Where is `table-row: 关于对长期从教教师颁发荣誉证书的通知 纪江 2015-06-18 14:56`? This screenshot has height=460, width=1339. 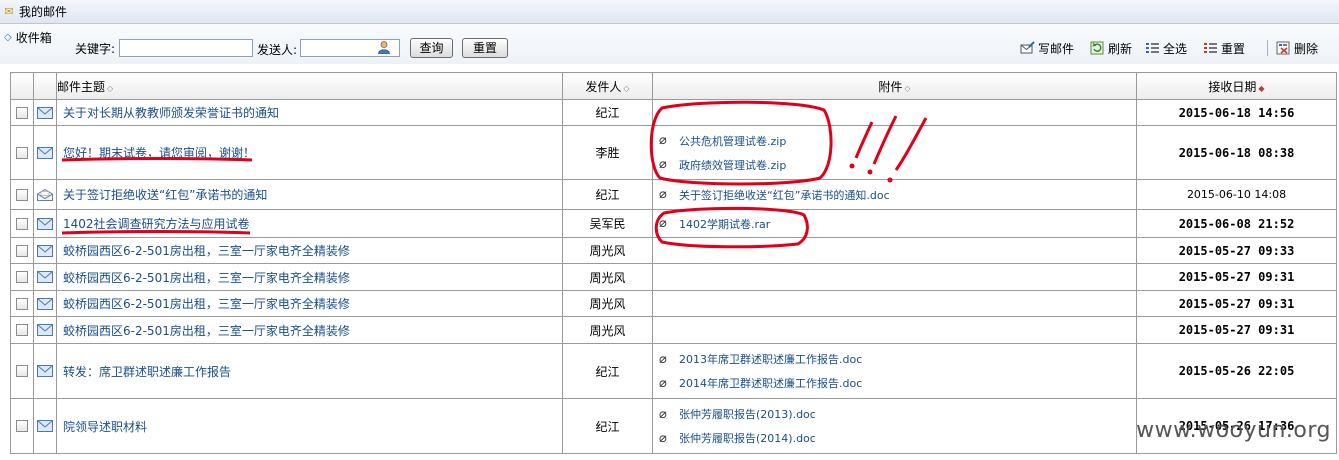 table-row: 关于对长期从教教师颁发荣誉证书的通知 纪江 2015-06-18 14:56 is located at coordinates (673, 112).